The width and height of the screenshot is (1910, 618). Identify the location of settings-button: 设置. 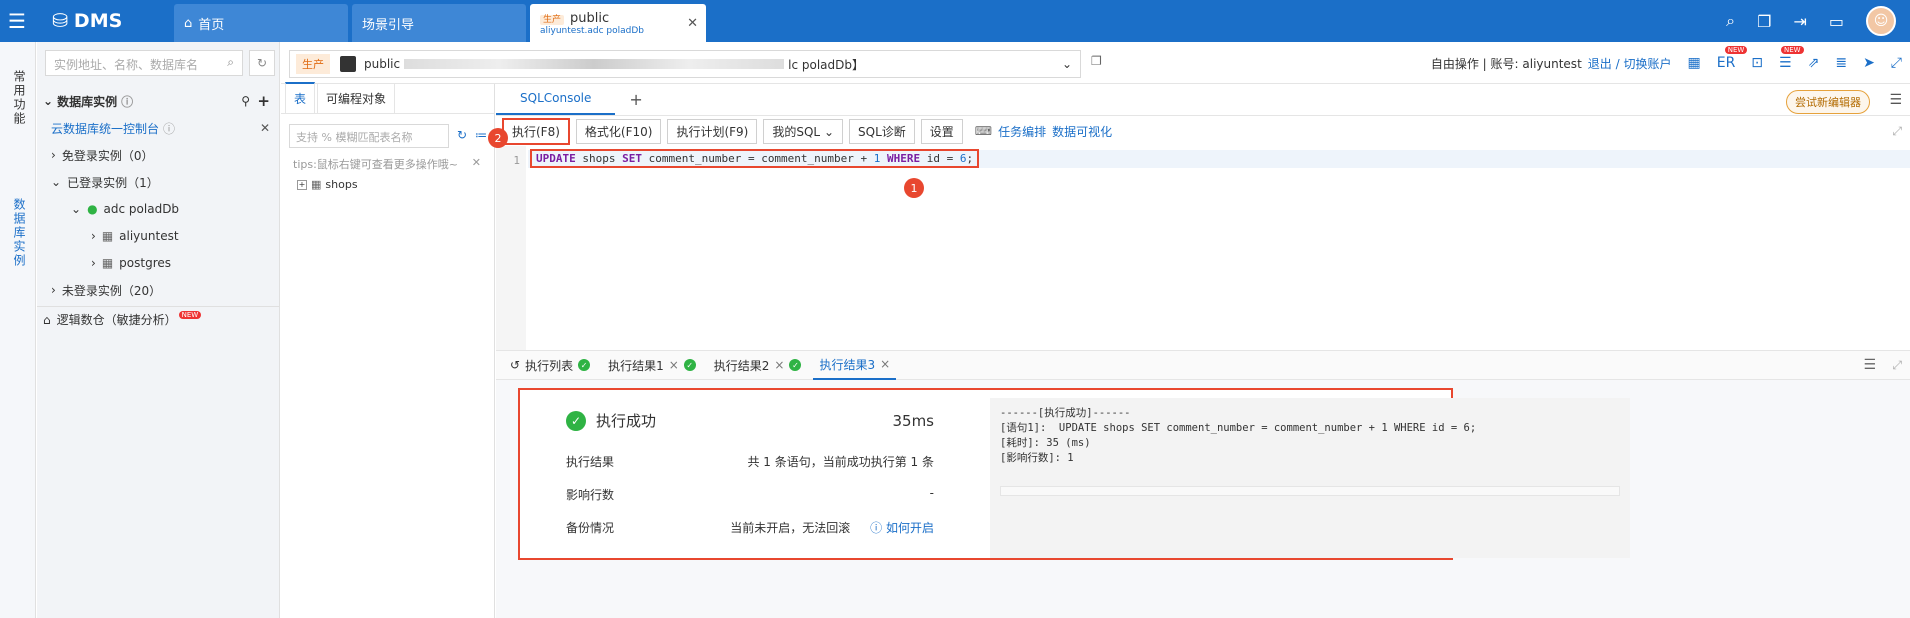
(941, 131).